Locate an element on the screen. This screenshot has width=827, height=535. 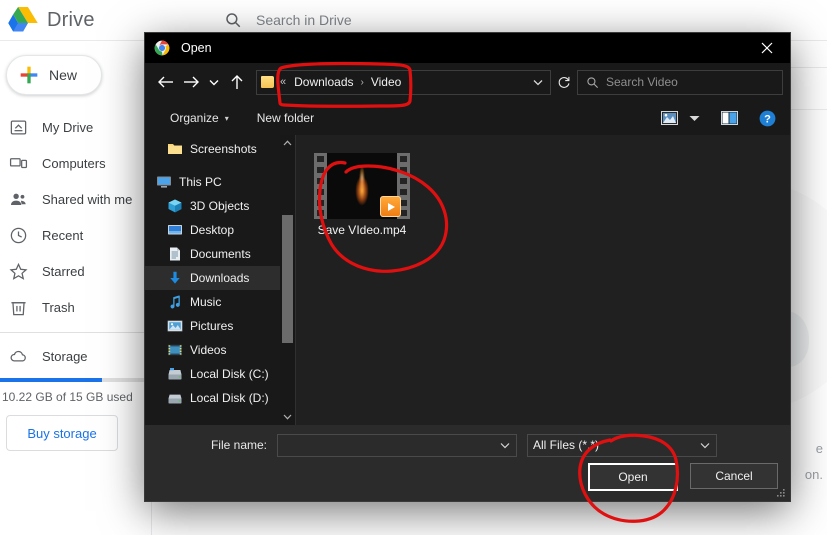
tree-item-downloads: Downloads is located at coordinates (220, 278).